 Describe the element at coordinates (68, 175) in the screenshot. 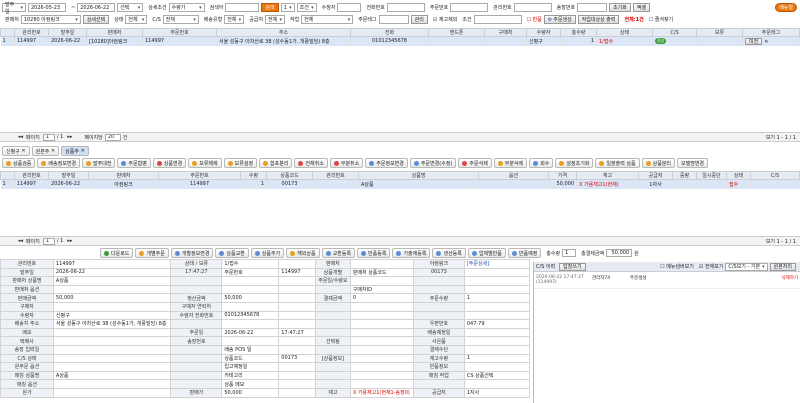

I see `col-header: 발주일` at that location.